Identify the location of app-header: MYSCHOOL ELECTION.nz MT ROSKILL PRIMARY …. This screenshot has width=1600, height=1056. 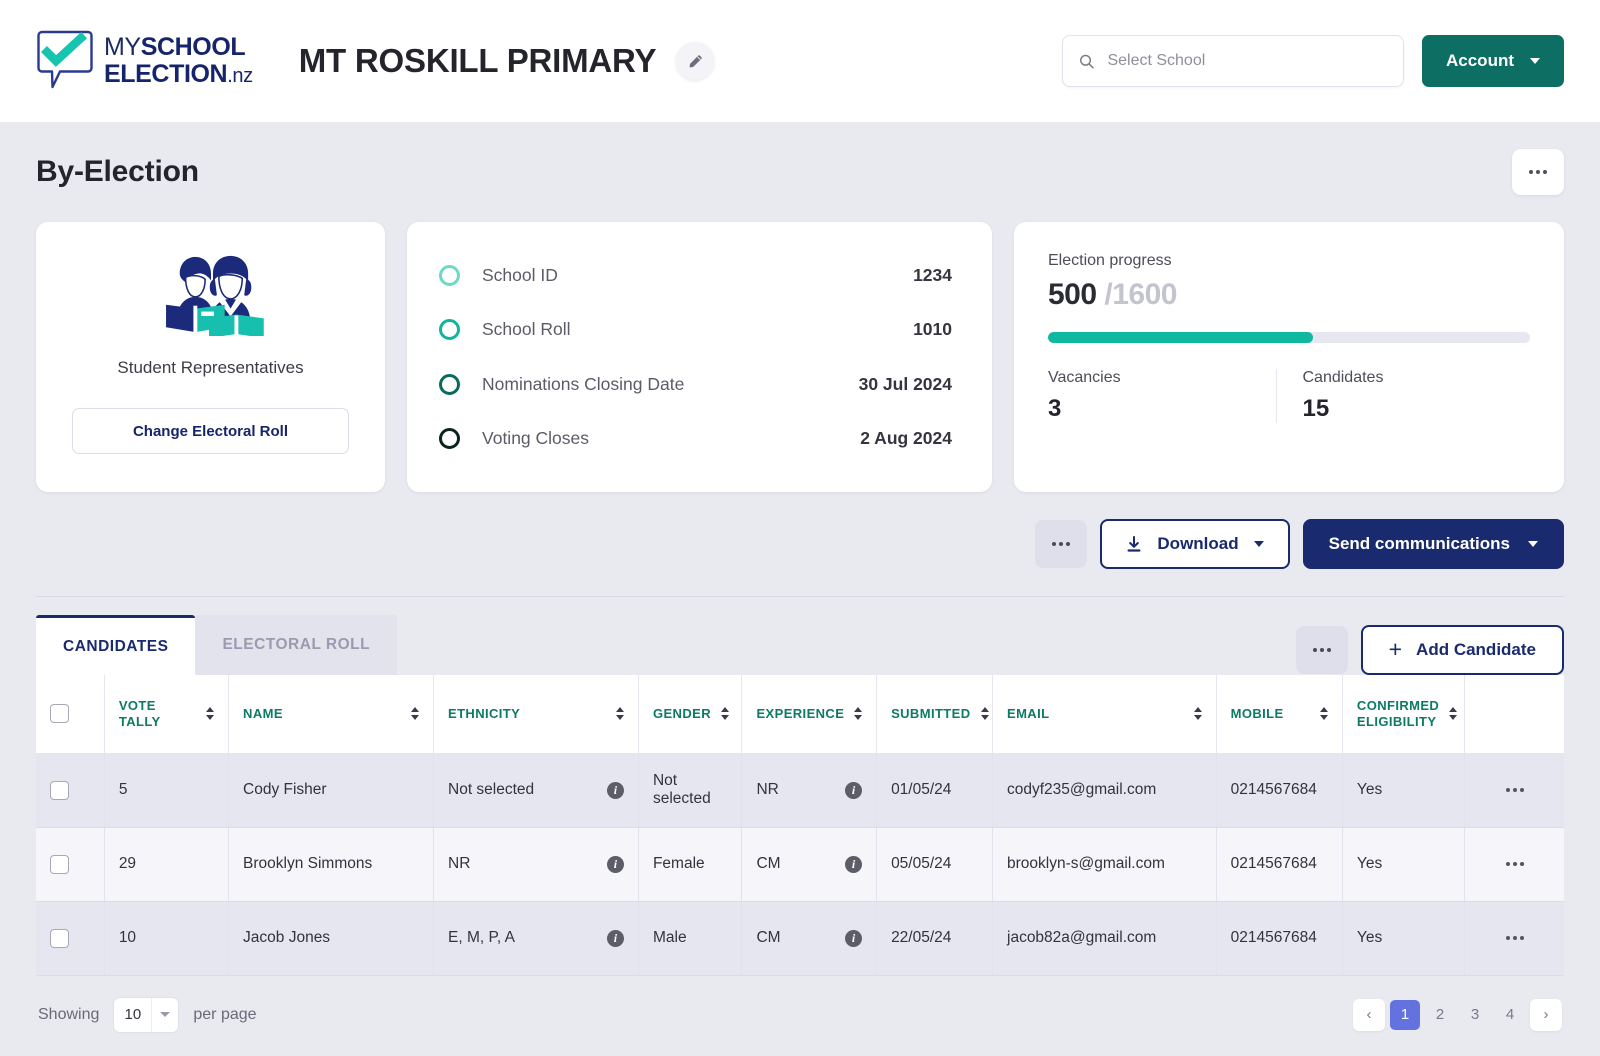
(800, 61).